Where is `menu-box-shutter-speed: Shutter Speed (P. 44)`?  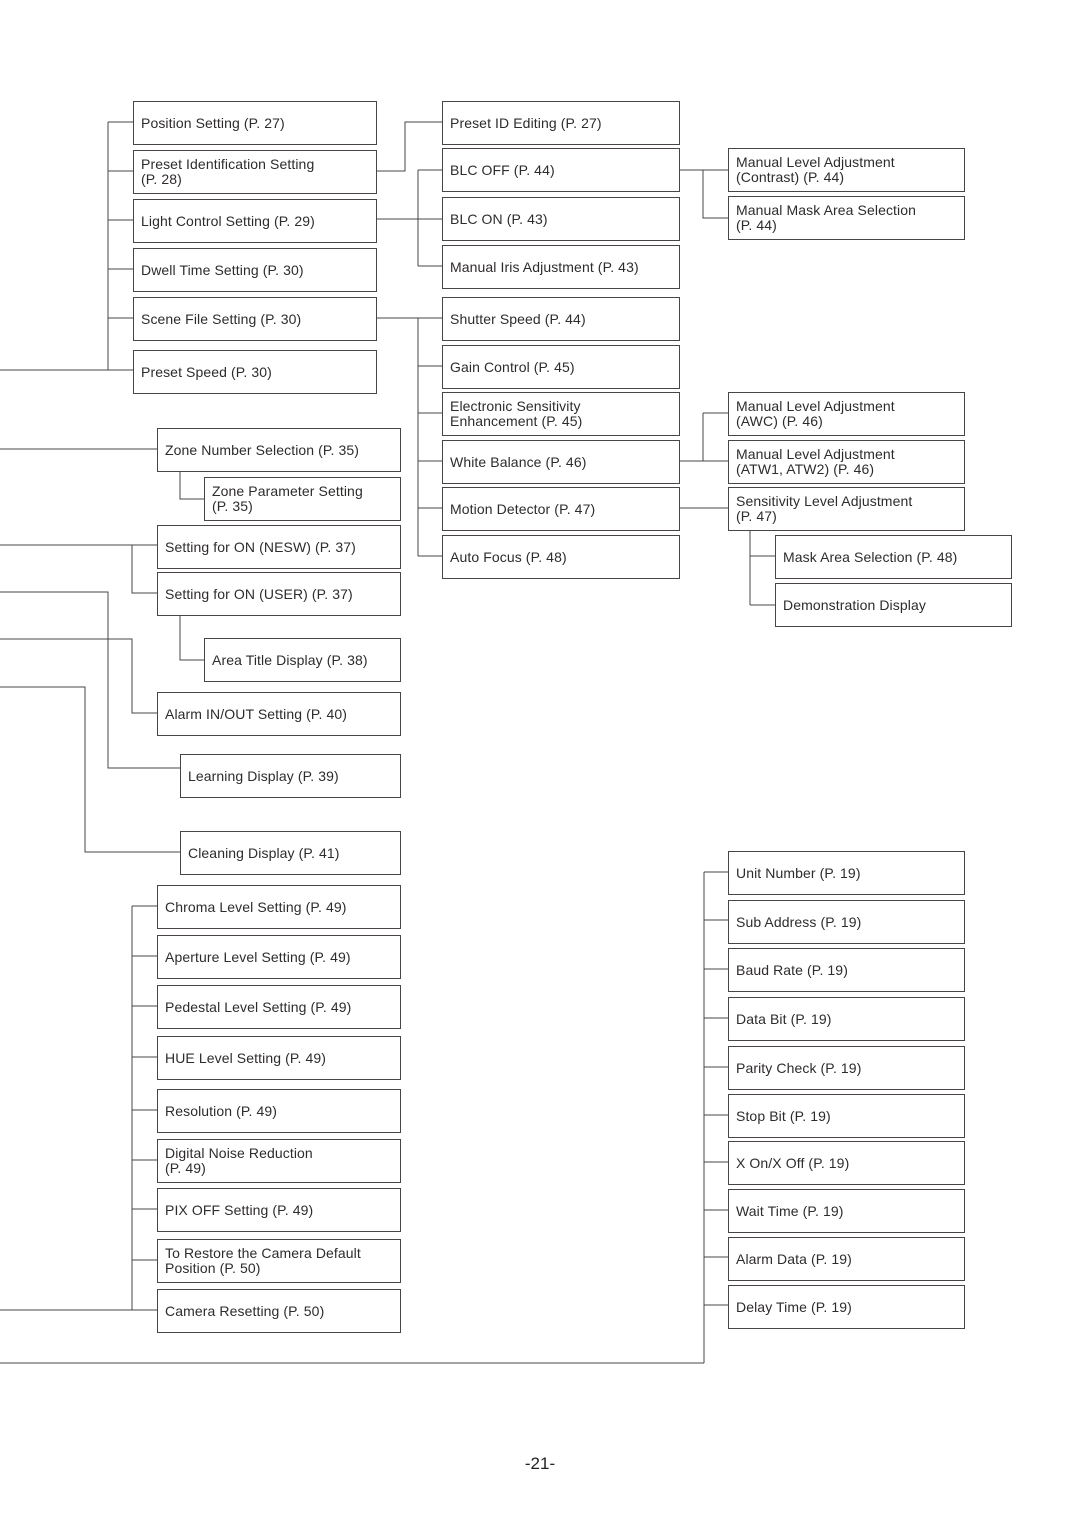 menu-box-shutter-speed: Shutter Speed (P. 44) is located at coordinates (561, 319).